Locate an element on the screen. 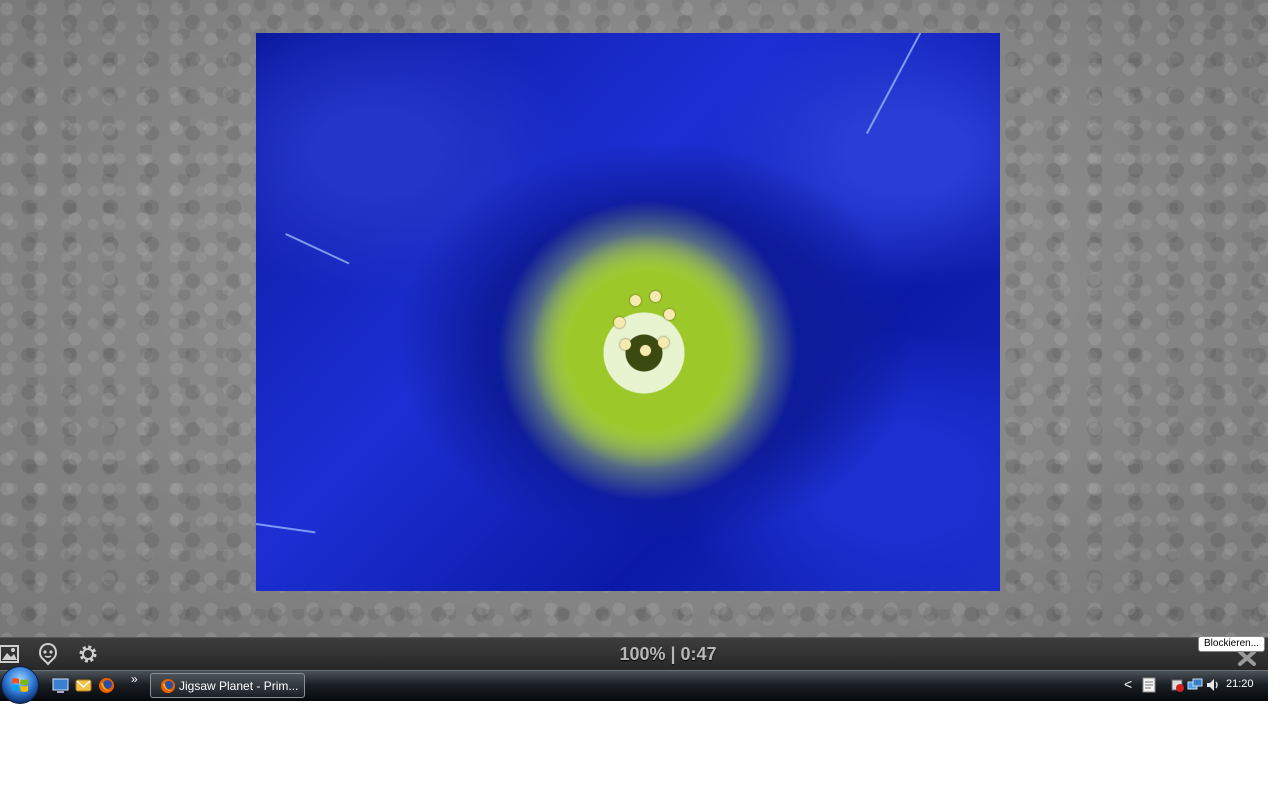 The width and height of the screenshot is (1280, 800). quick-launch-overflow-button: » is located at coordinates (134, 679).